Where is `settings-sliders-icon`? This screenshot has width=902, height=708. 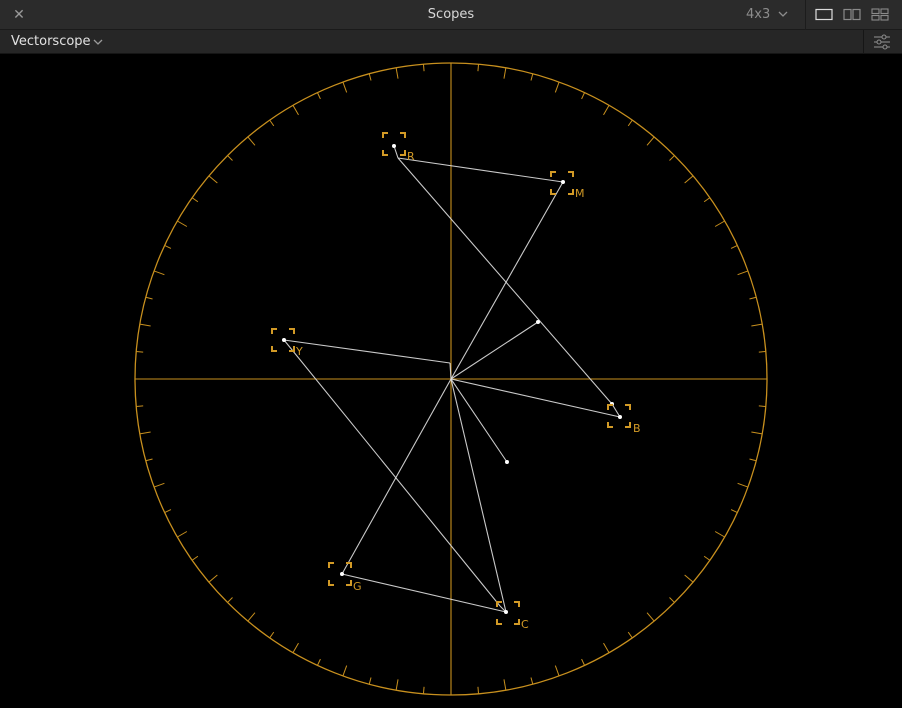 settings-sliders-icon is located at coordinates (882, 42).